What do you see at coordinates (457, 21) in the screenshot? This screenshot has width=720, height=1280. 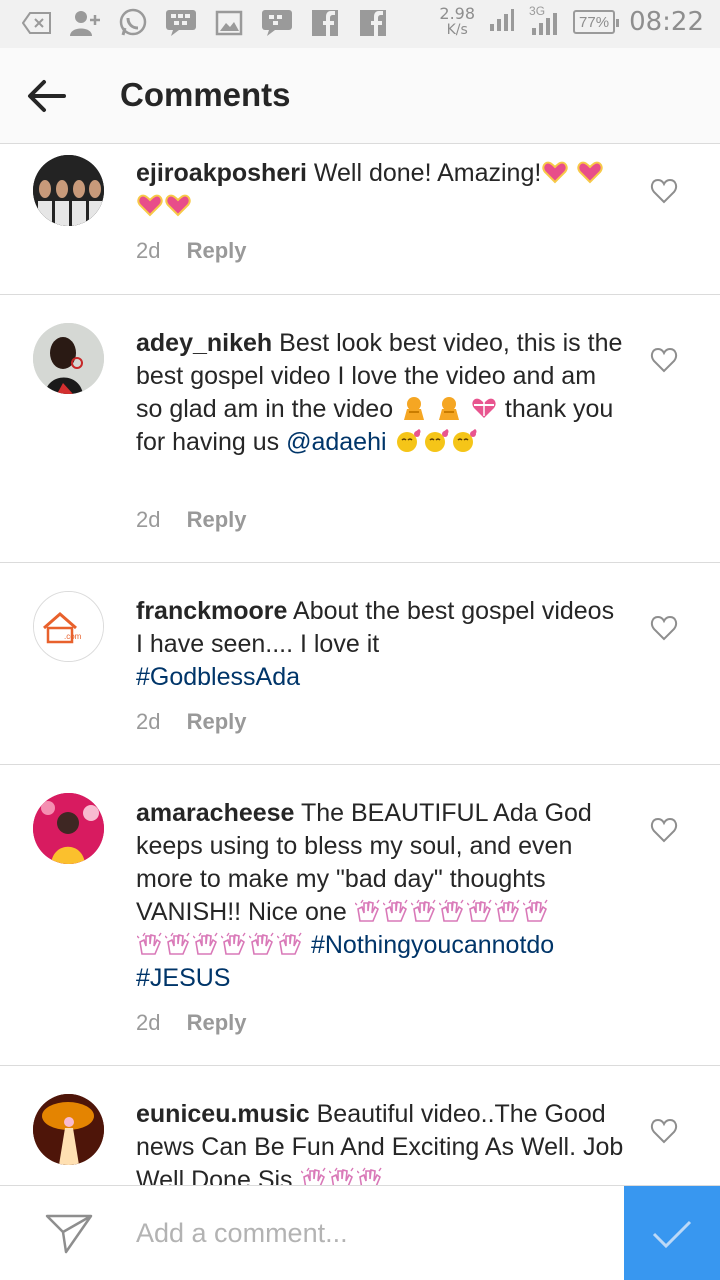 I see `network-speed: 2.98 K/s` at bounding box center [457, 21].